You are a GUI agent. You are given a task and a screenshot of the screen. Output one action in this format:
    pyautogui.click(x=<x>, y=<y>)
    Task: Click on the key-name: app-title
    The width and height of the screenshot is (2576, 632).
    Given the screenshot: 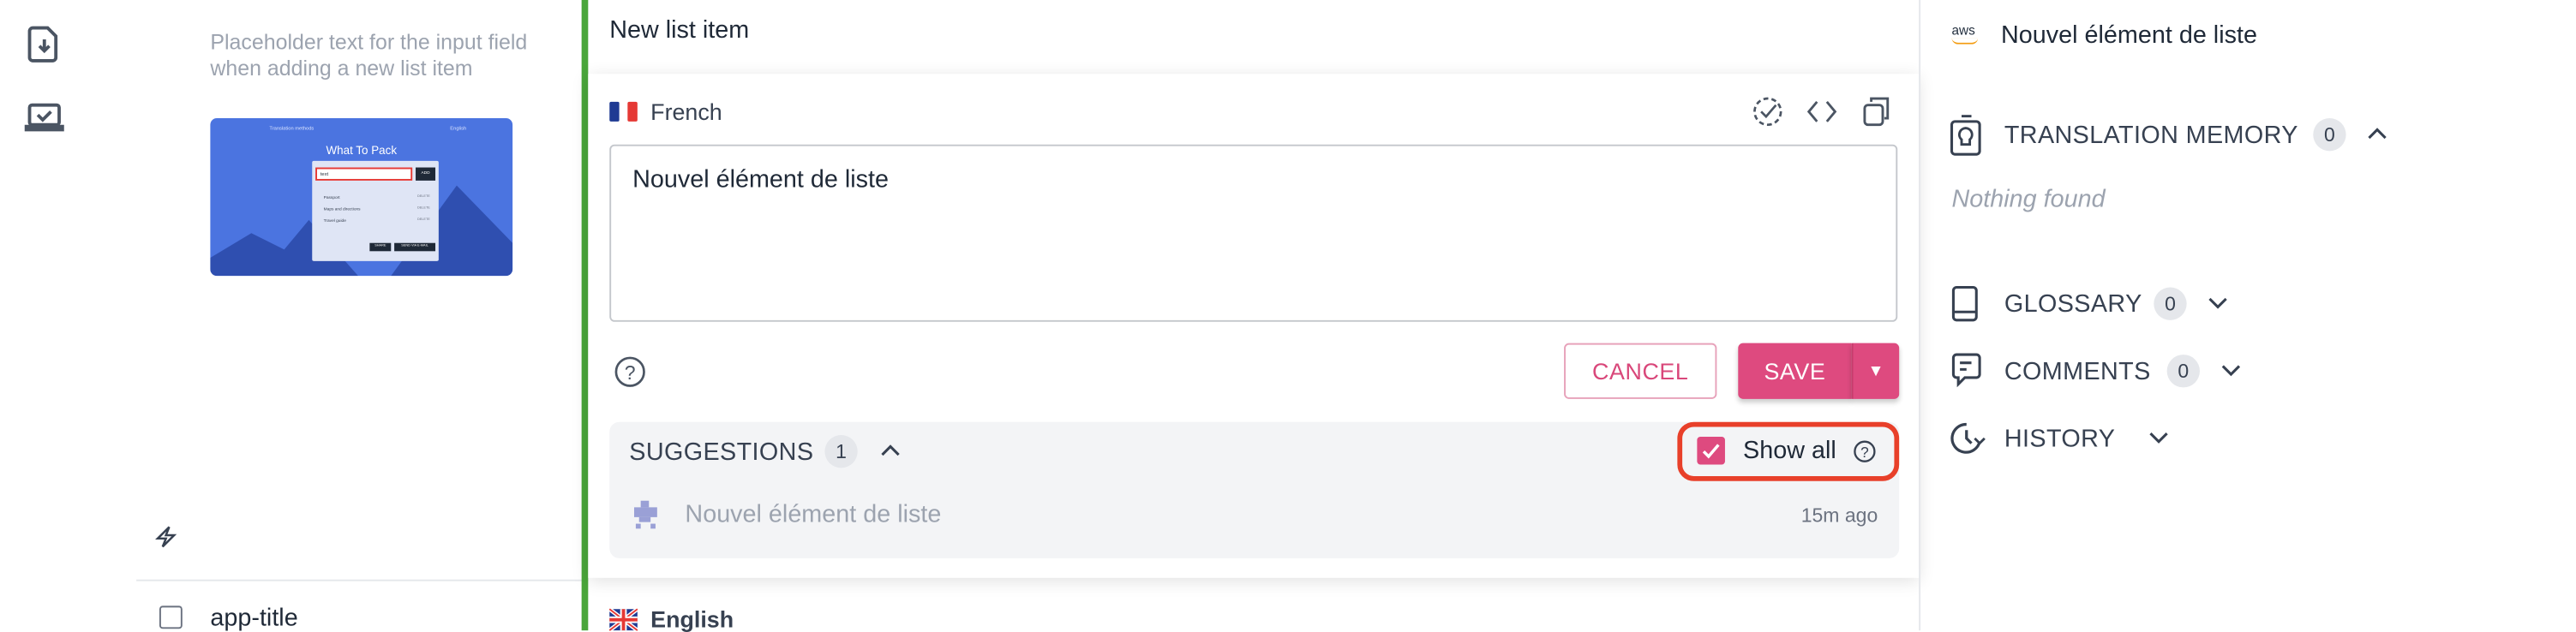 What is the action you would take?
    pyautogui.click(x=253, y=618)
    